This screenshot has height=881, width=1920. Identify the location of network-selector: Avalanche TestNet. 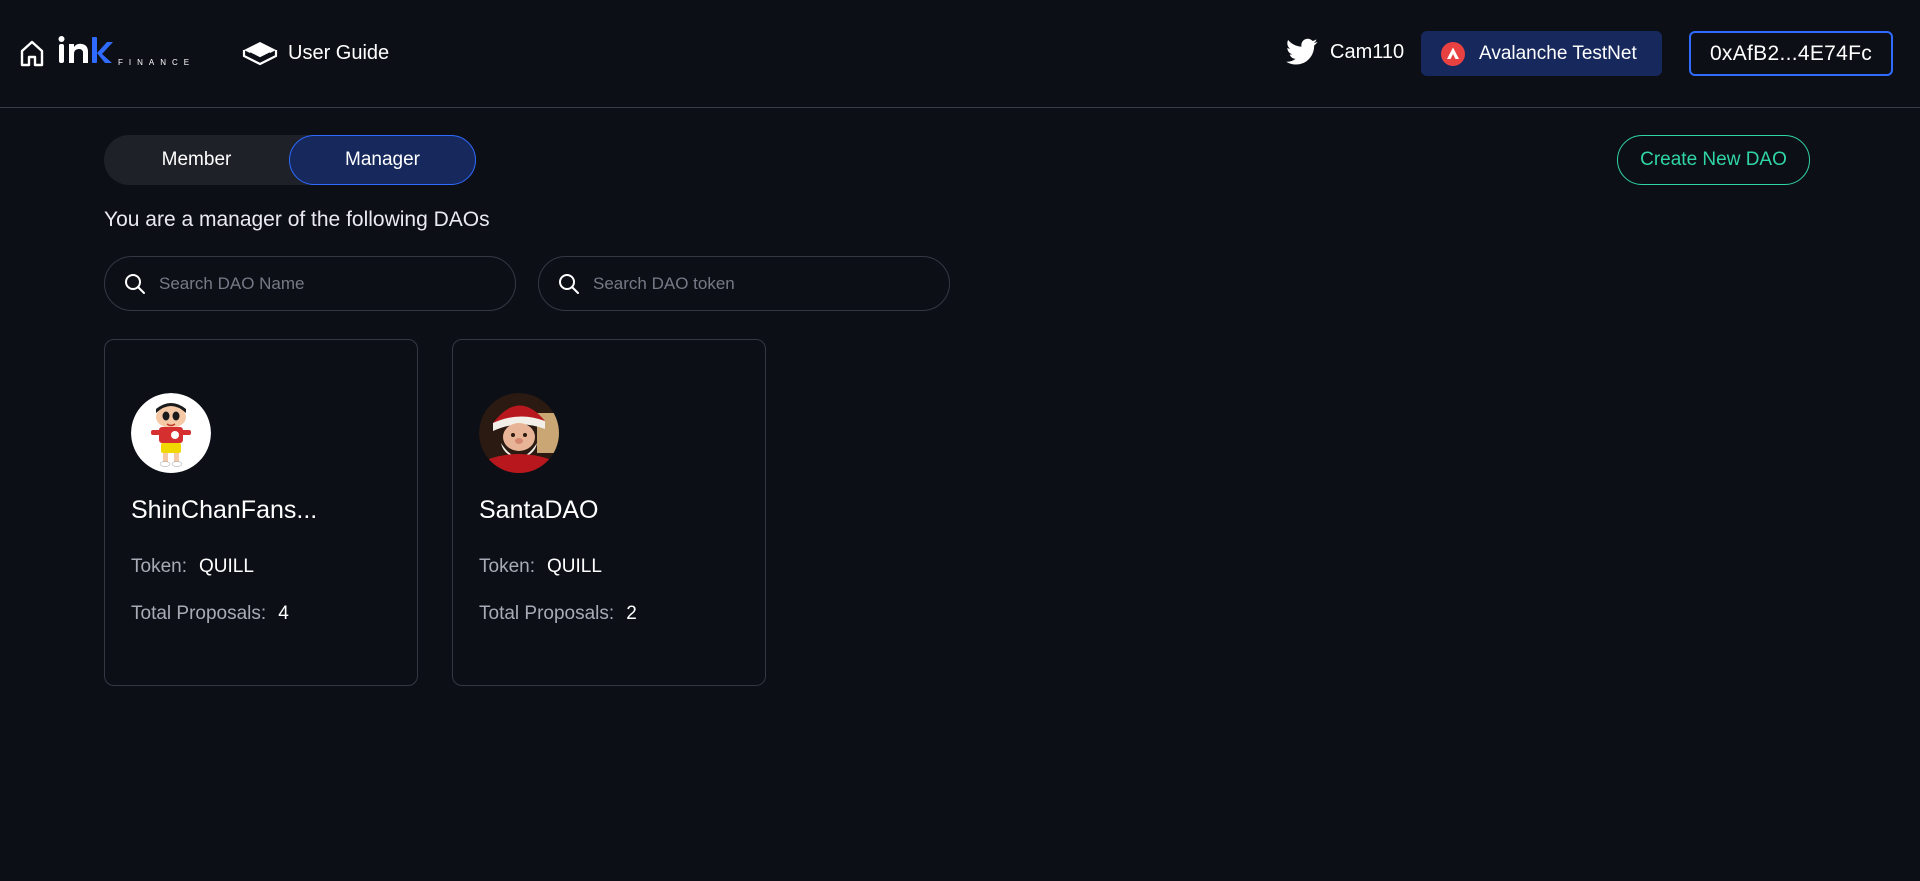
(1541, 53).